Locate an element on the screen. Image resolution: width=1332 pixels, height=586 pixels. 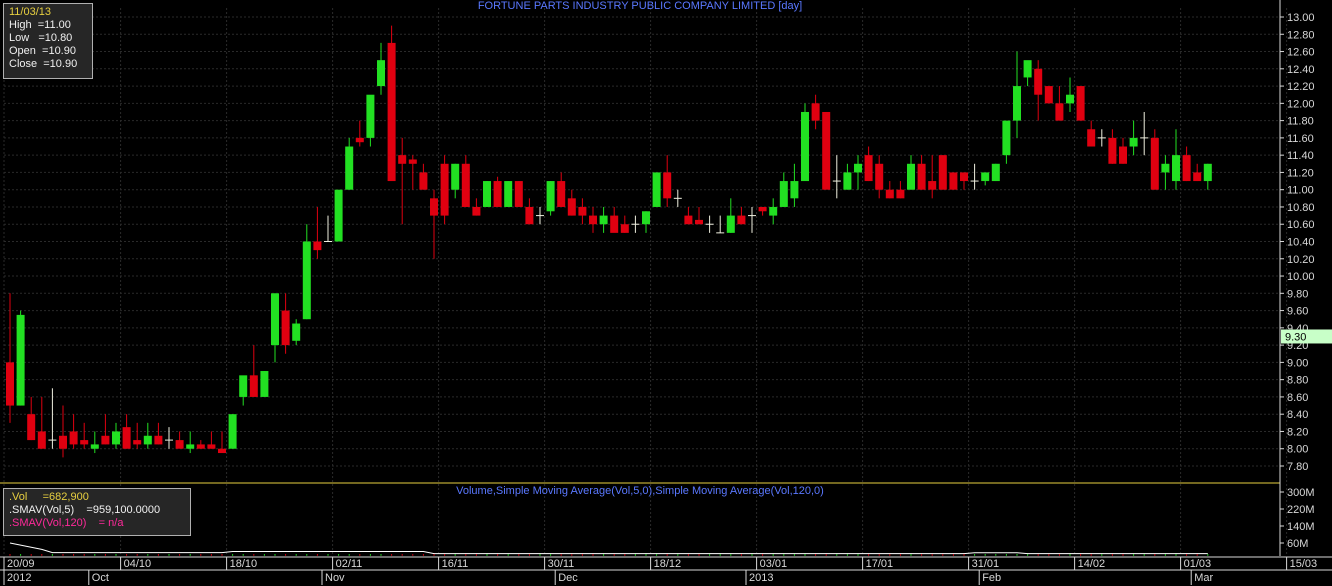
price-tick-label: 10.60 is located at coordinates (1301, 225).